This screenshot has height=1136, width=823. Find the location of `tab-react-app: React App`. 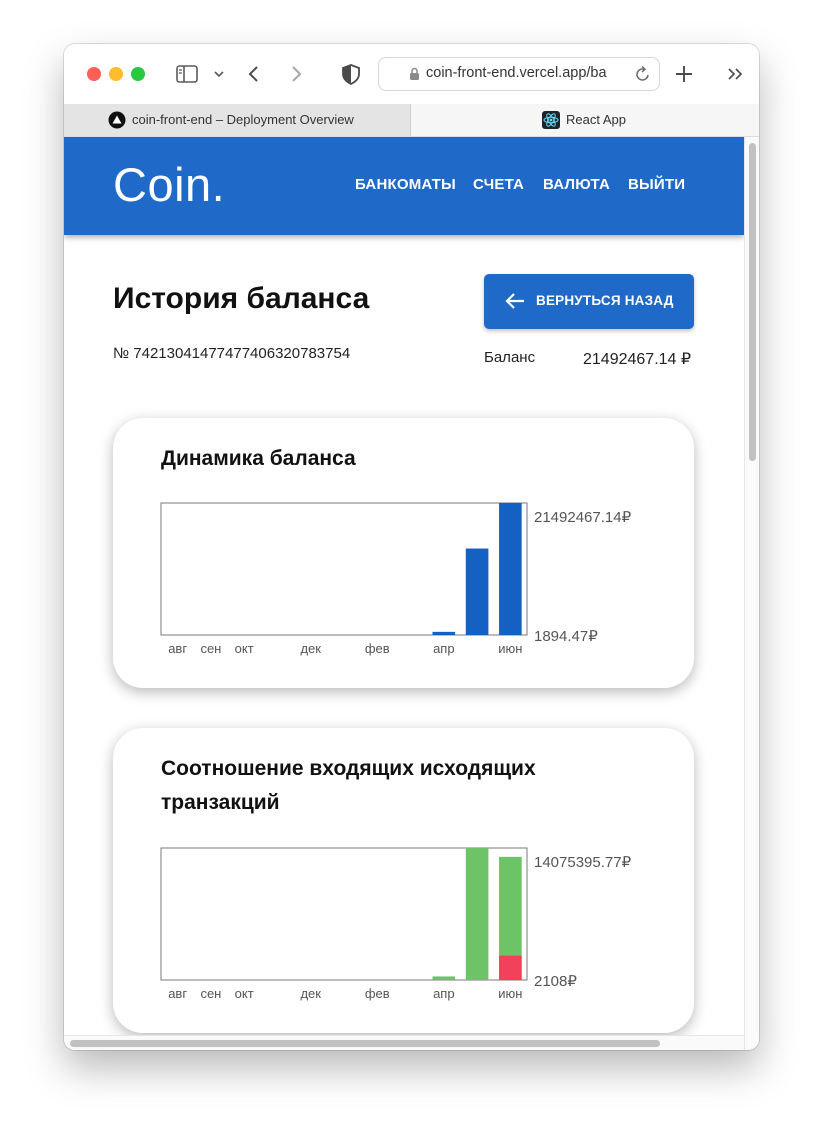

tab-react-app: React App is located at coordinates (585, 120).